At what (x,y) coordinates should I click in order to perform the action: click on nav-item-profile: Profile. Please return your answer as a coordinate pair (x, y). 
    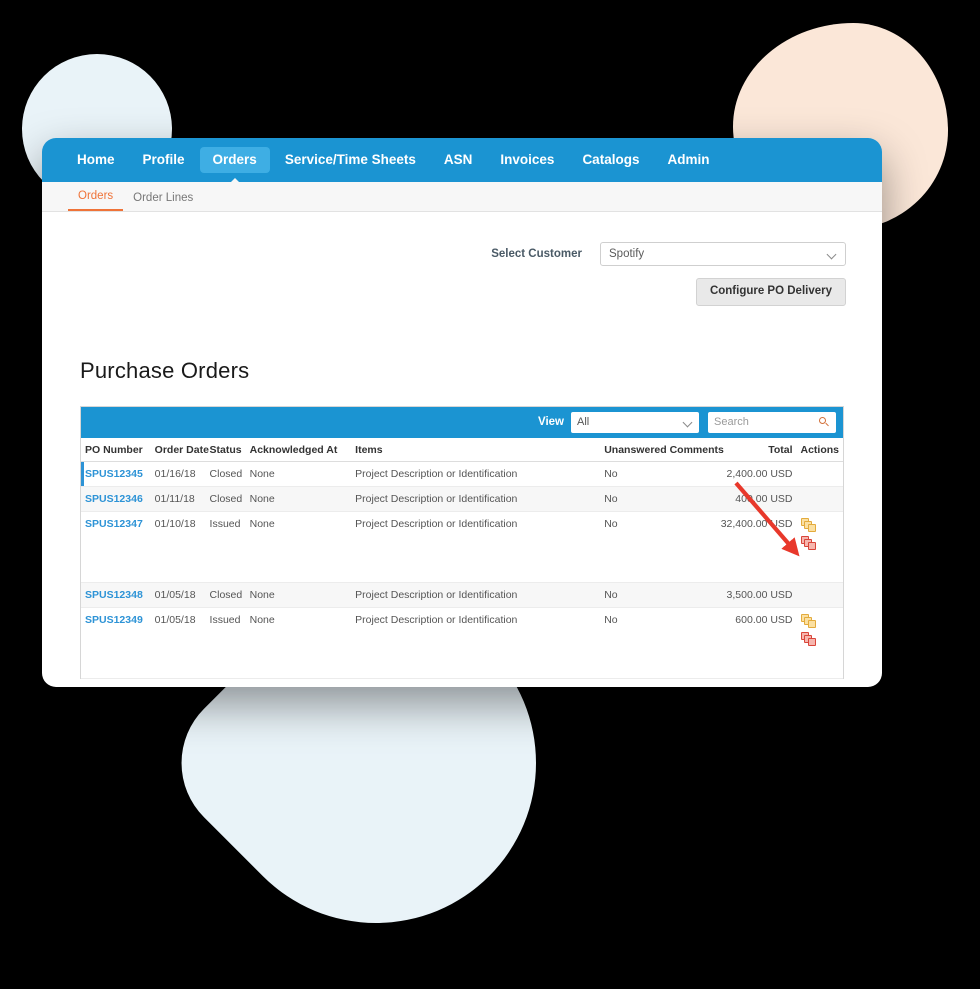
    Looking at the image, I should click on (164, 160).